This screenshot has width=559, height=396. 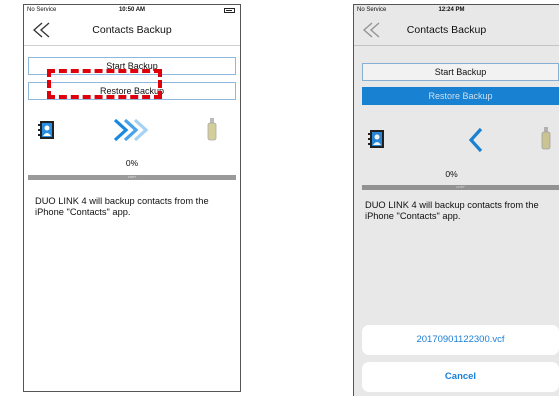 I want to click on status-time: 10:50 AM, so click(x=132, y=10).